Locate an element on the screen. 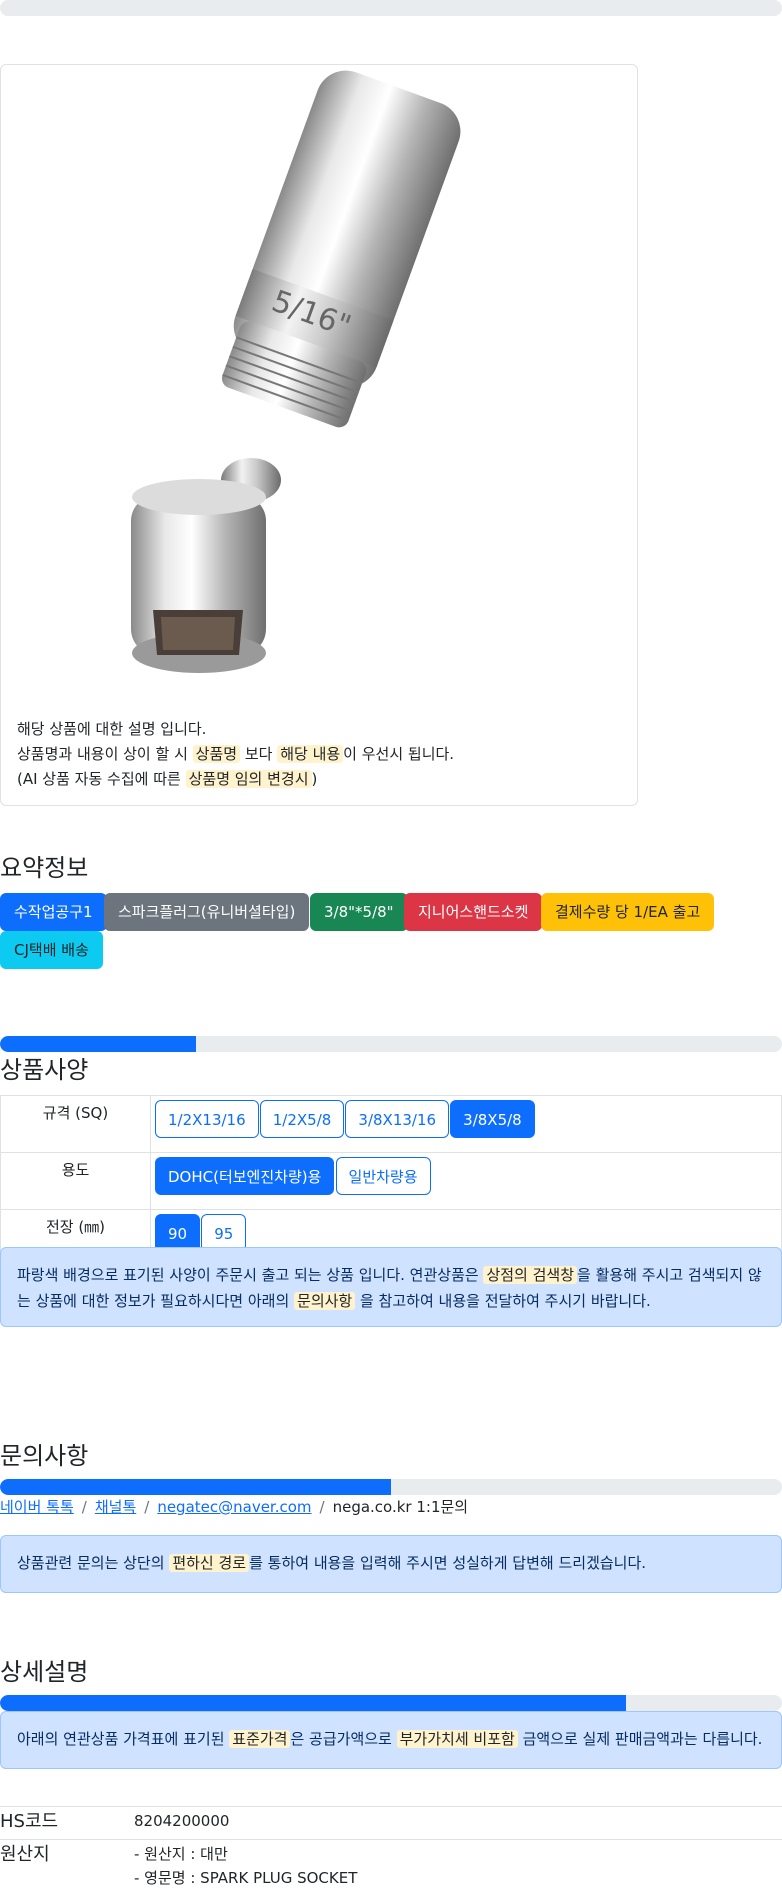 Image resolution: width=782 pixels, height=1898 pixels. origin-line-2: - 영문명 : SPARK PLUG SOCKET is located at coordinates (246, 1878).